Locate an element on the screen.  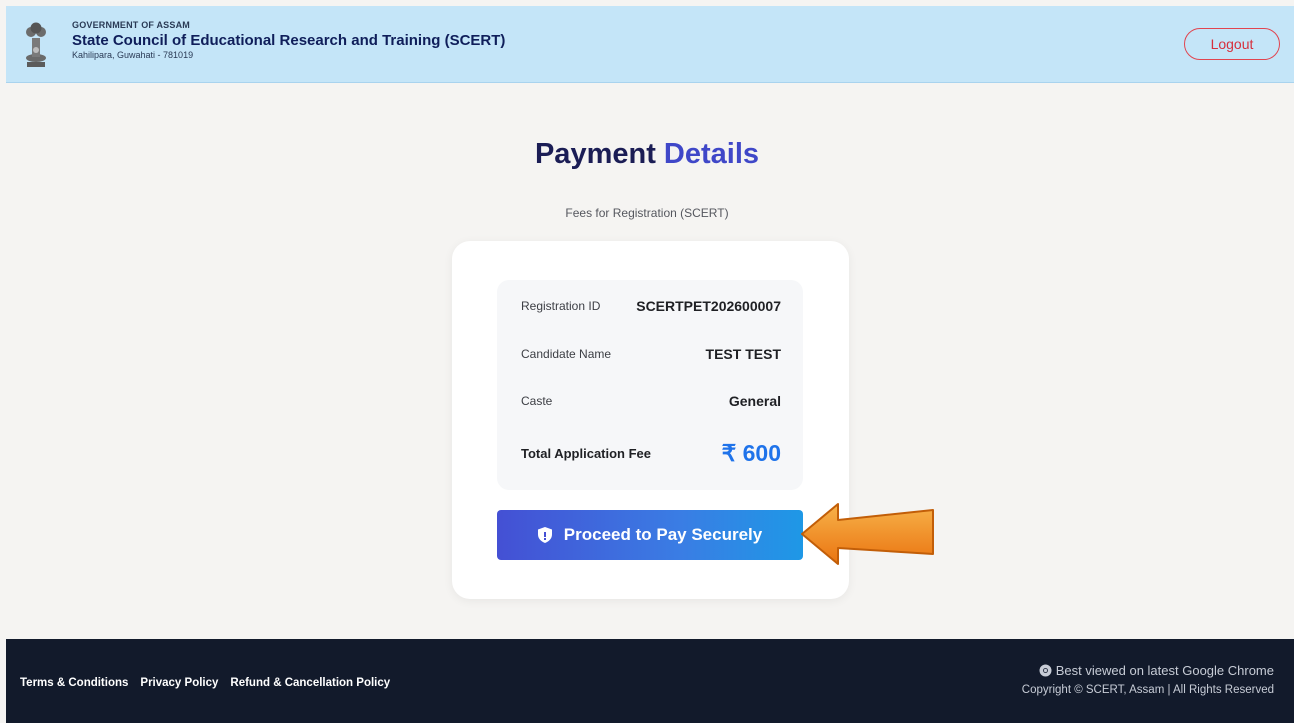
proceed-to-pay-label: Proceed to Pay Securely is located at coordinates (663, 534).